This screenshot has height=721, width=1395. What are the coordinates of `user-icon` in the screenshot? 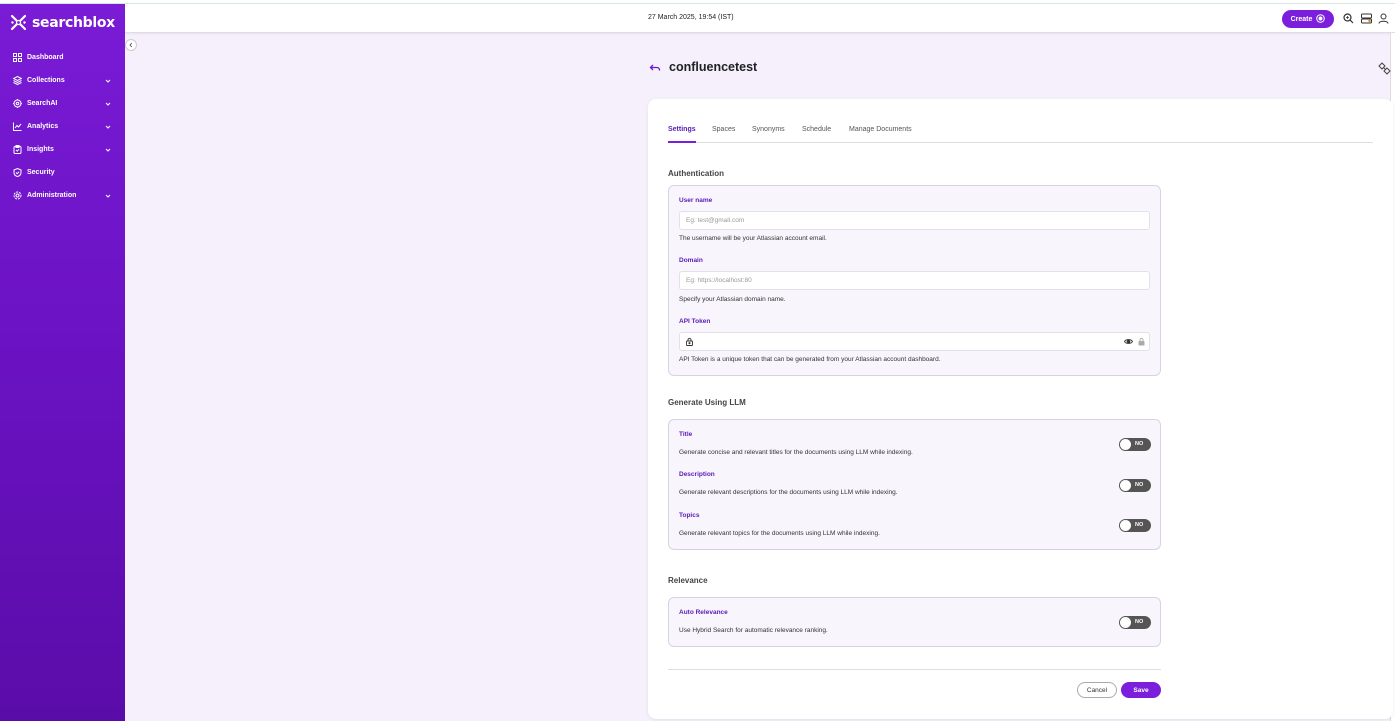 It's located at (1383, 18).